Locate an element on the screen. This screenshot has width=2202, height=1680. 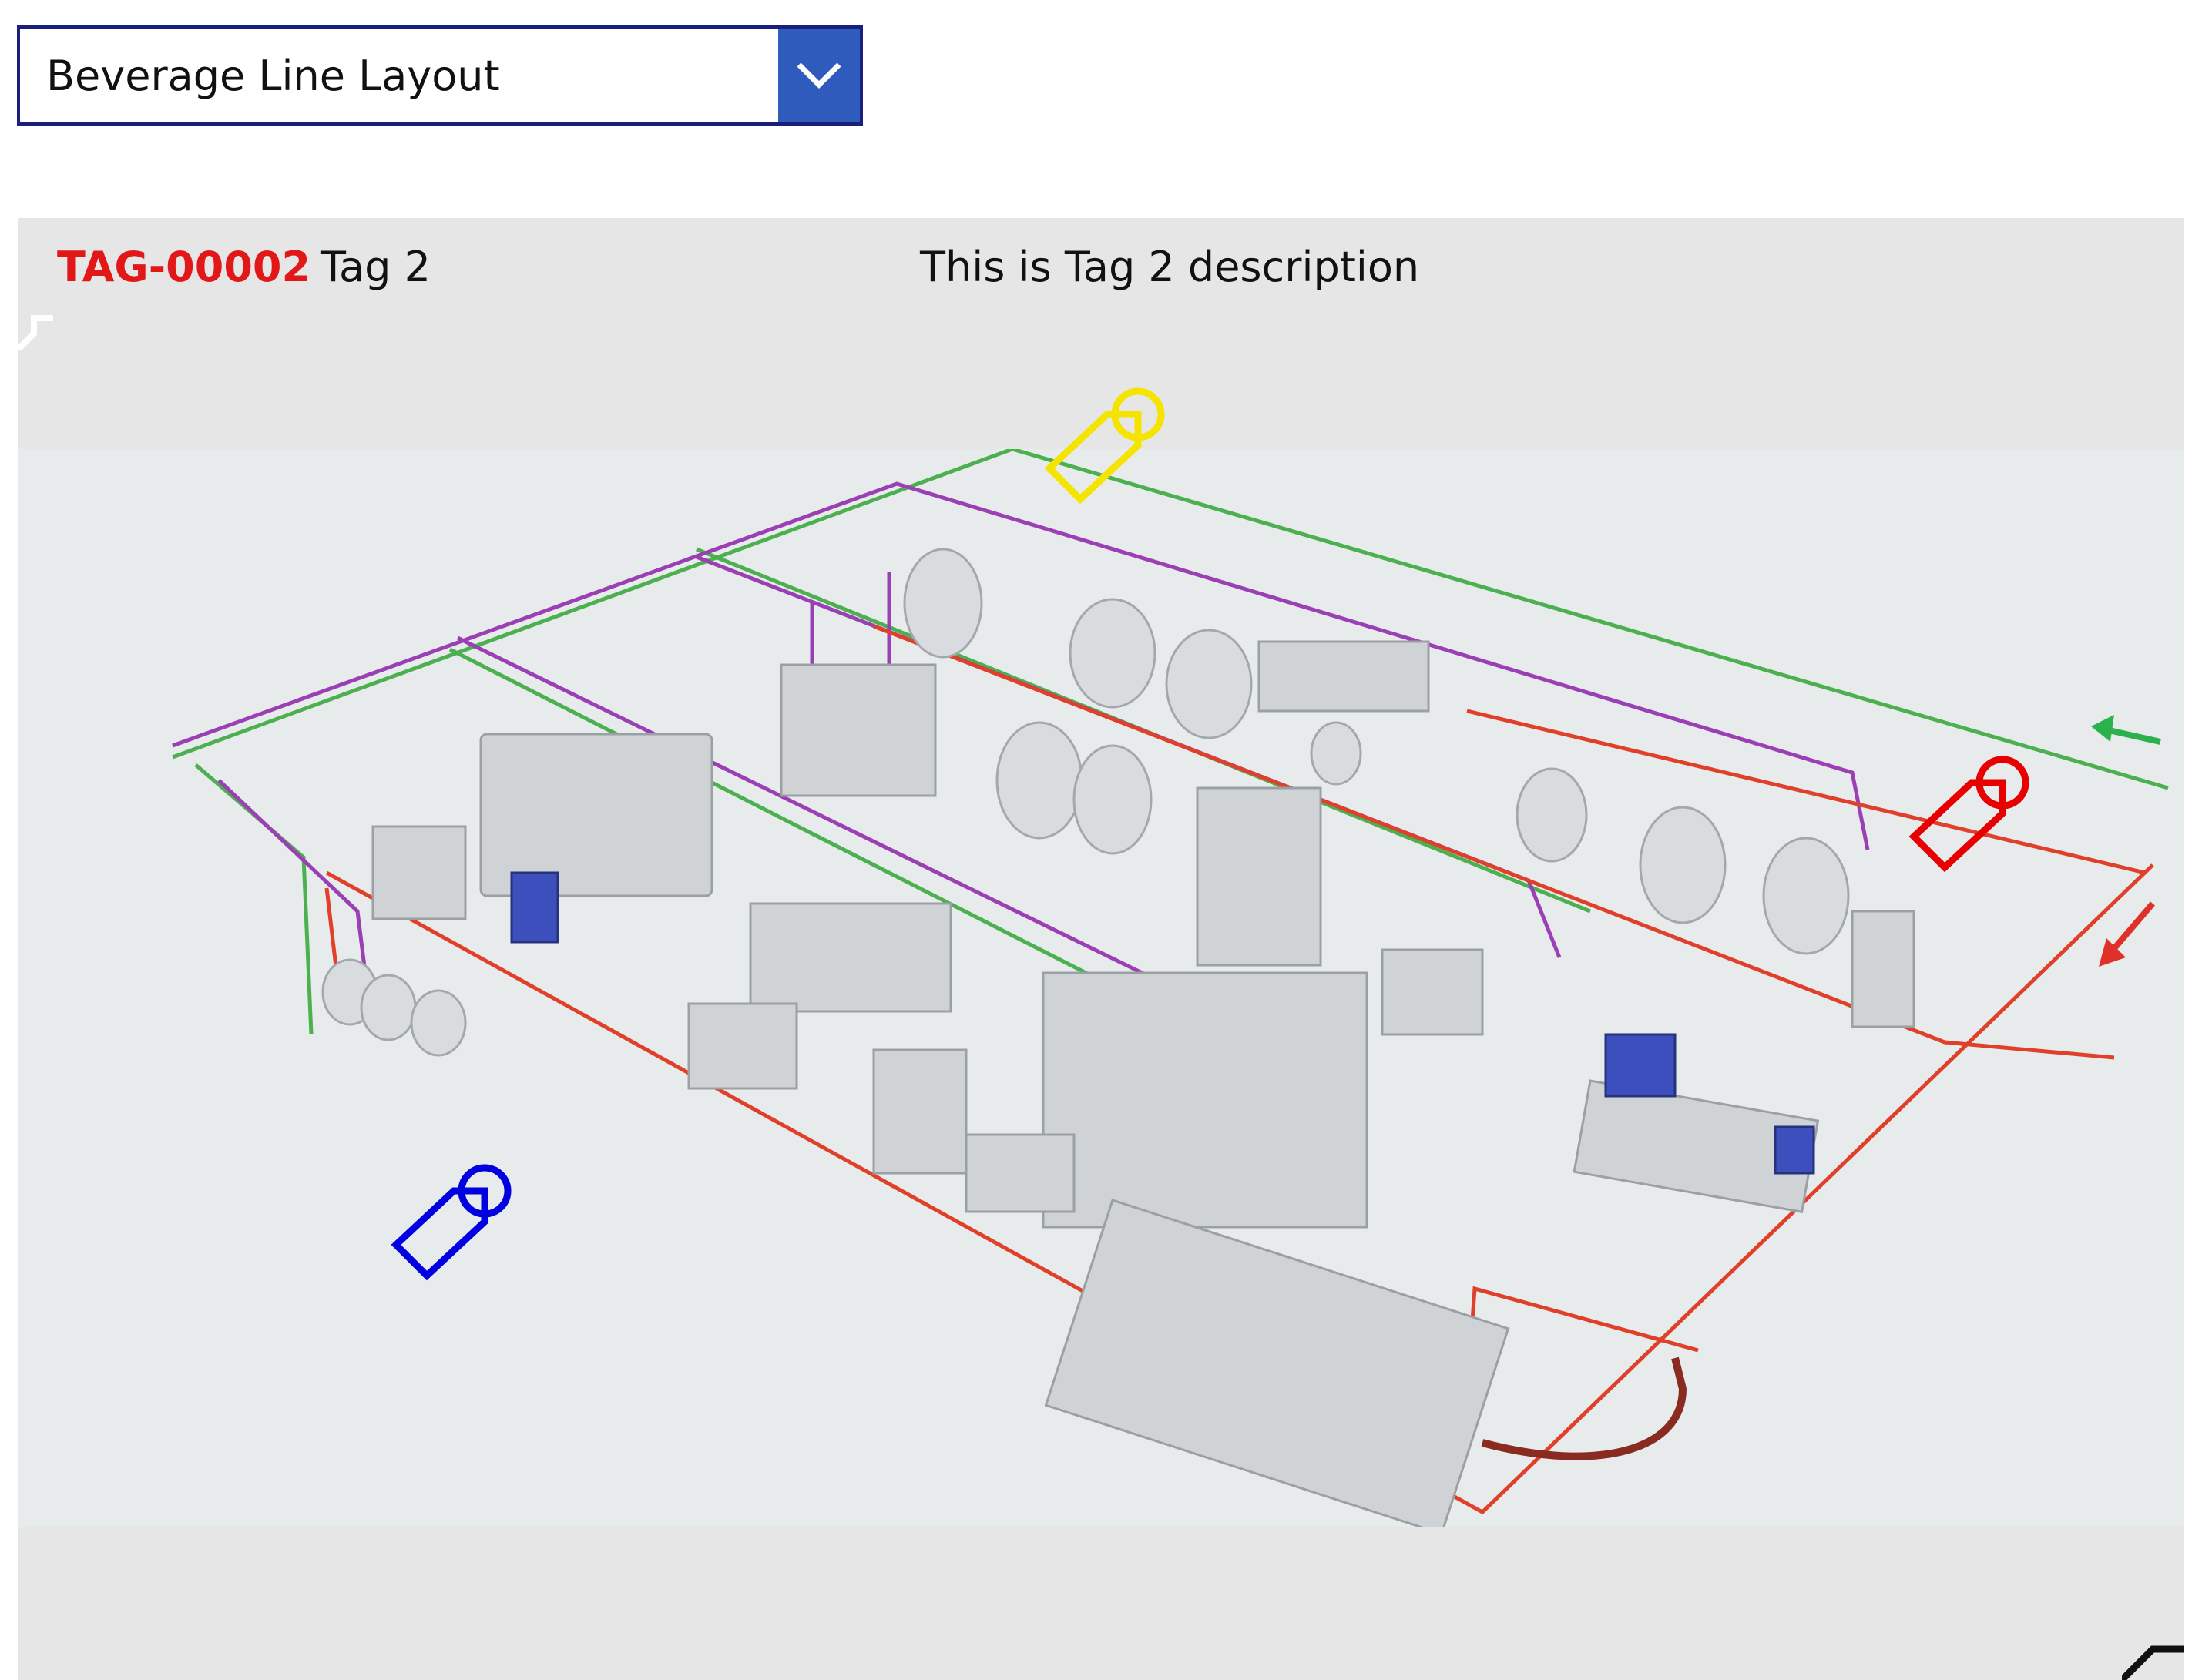
dropdown-toggle-button is located at coordinates (819, 75).